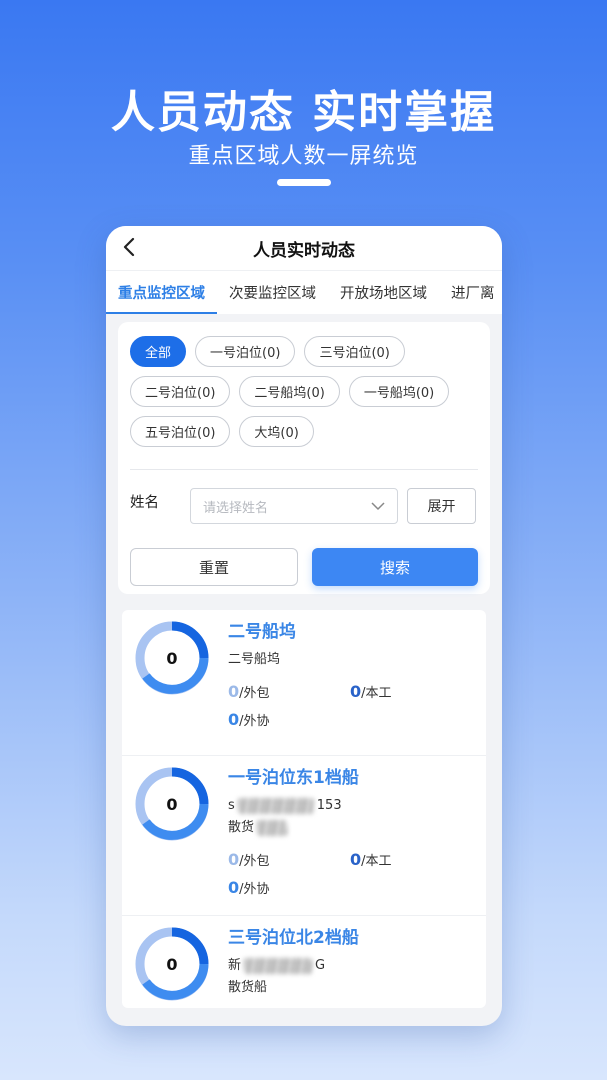 The width and height of the screenshot is (607, 1080). Describe the element at coordinates (357, 806) in the screenshot. I see `item-subtitle: s 153` at that location.